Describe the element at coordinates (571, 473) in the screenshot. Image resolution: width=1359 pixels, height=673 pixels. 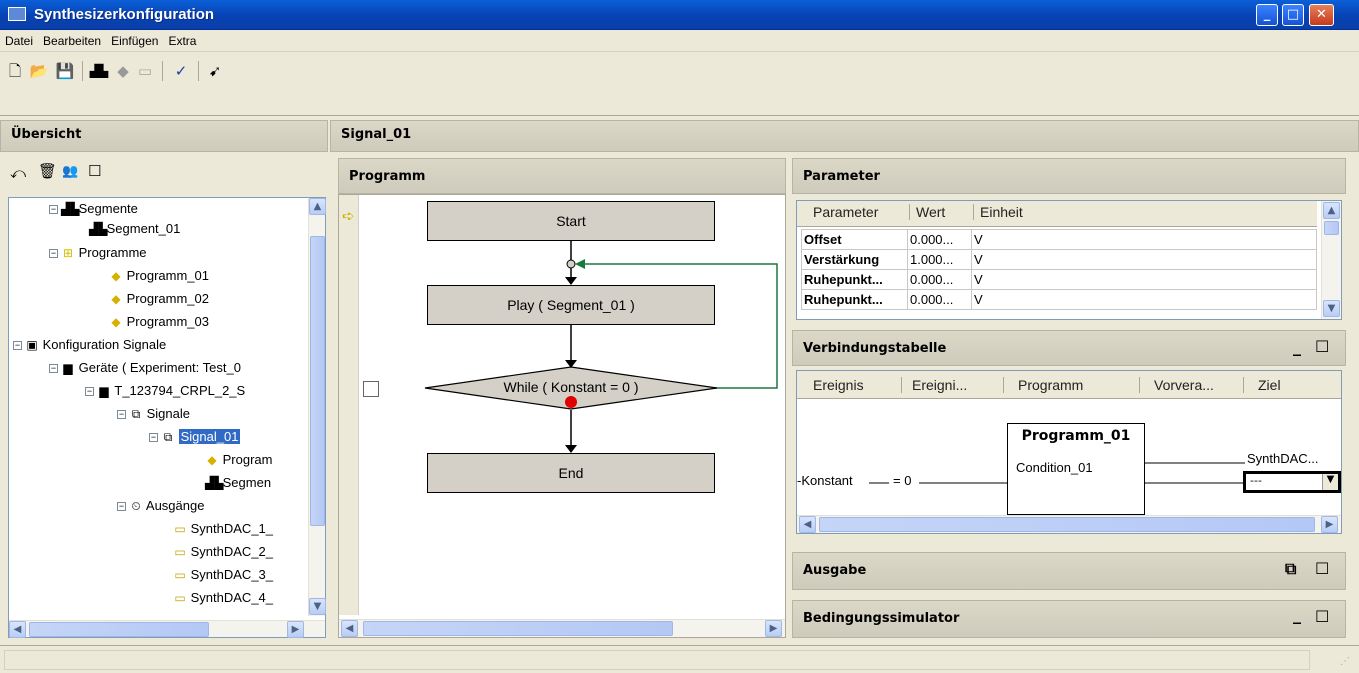
I see `flow-end-node: End` at that location.